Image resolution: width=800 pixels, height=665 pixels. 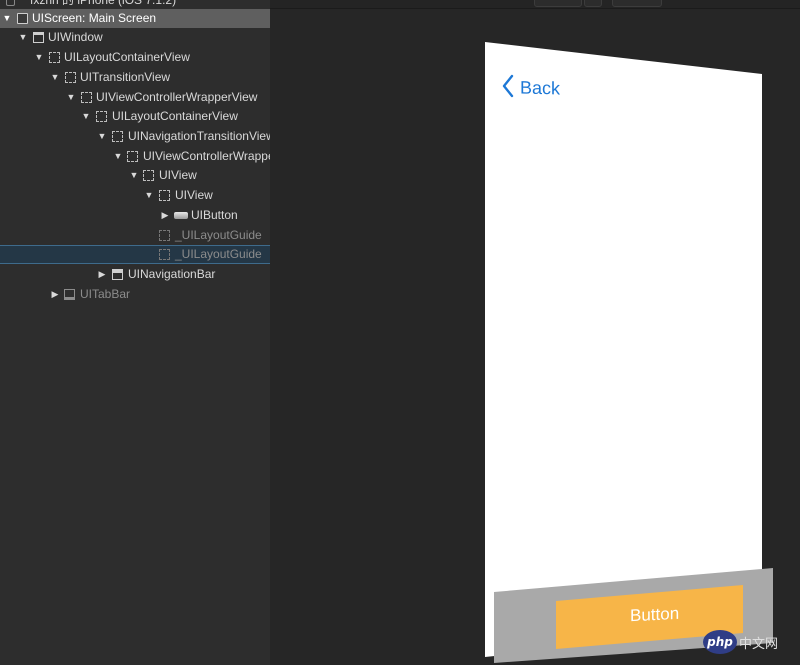 What do you see at coordinates (540, 88) in the screenshot?
I see `back-button-label: Back` at bounding box center [540, 88].